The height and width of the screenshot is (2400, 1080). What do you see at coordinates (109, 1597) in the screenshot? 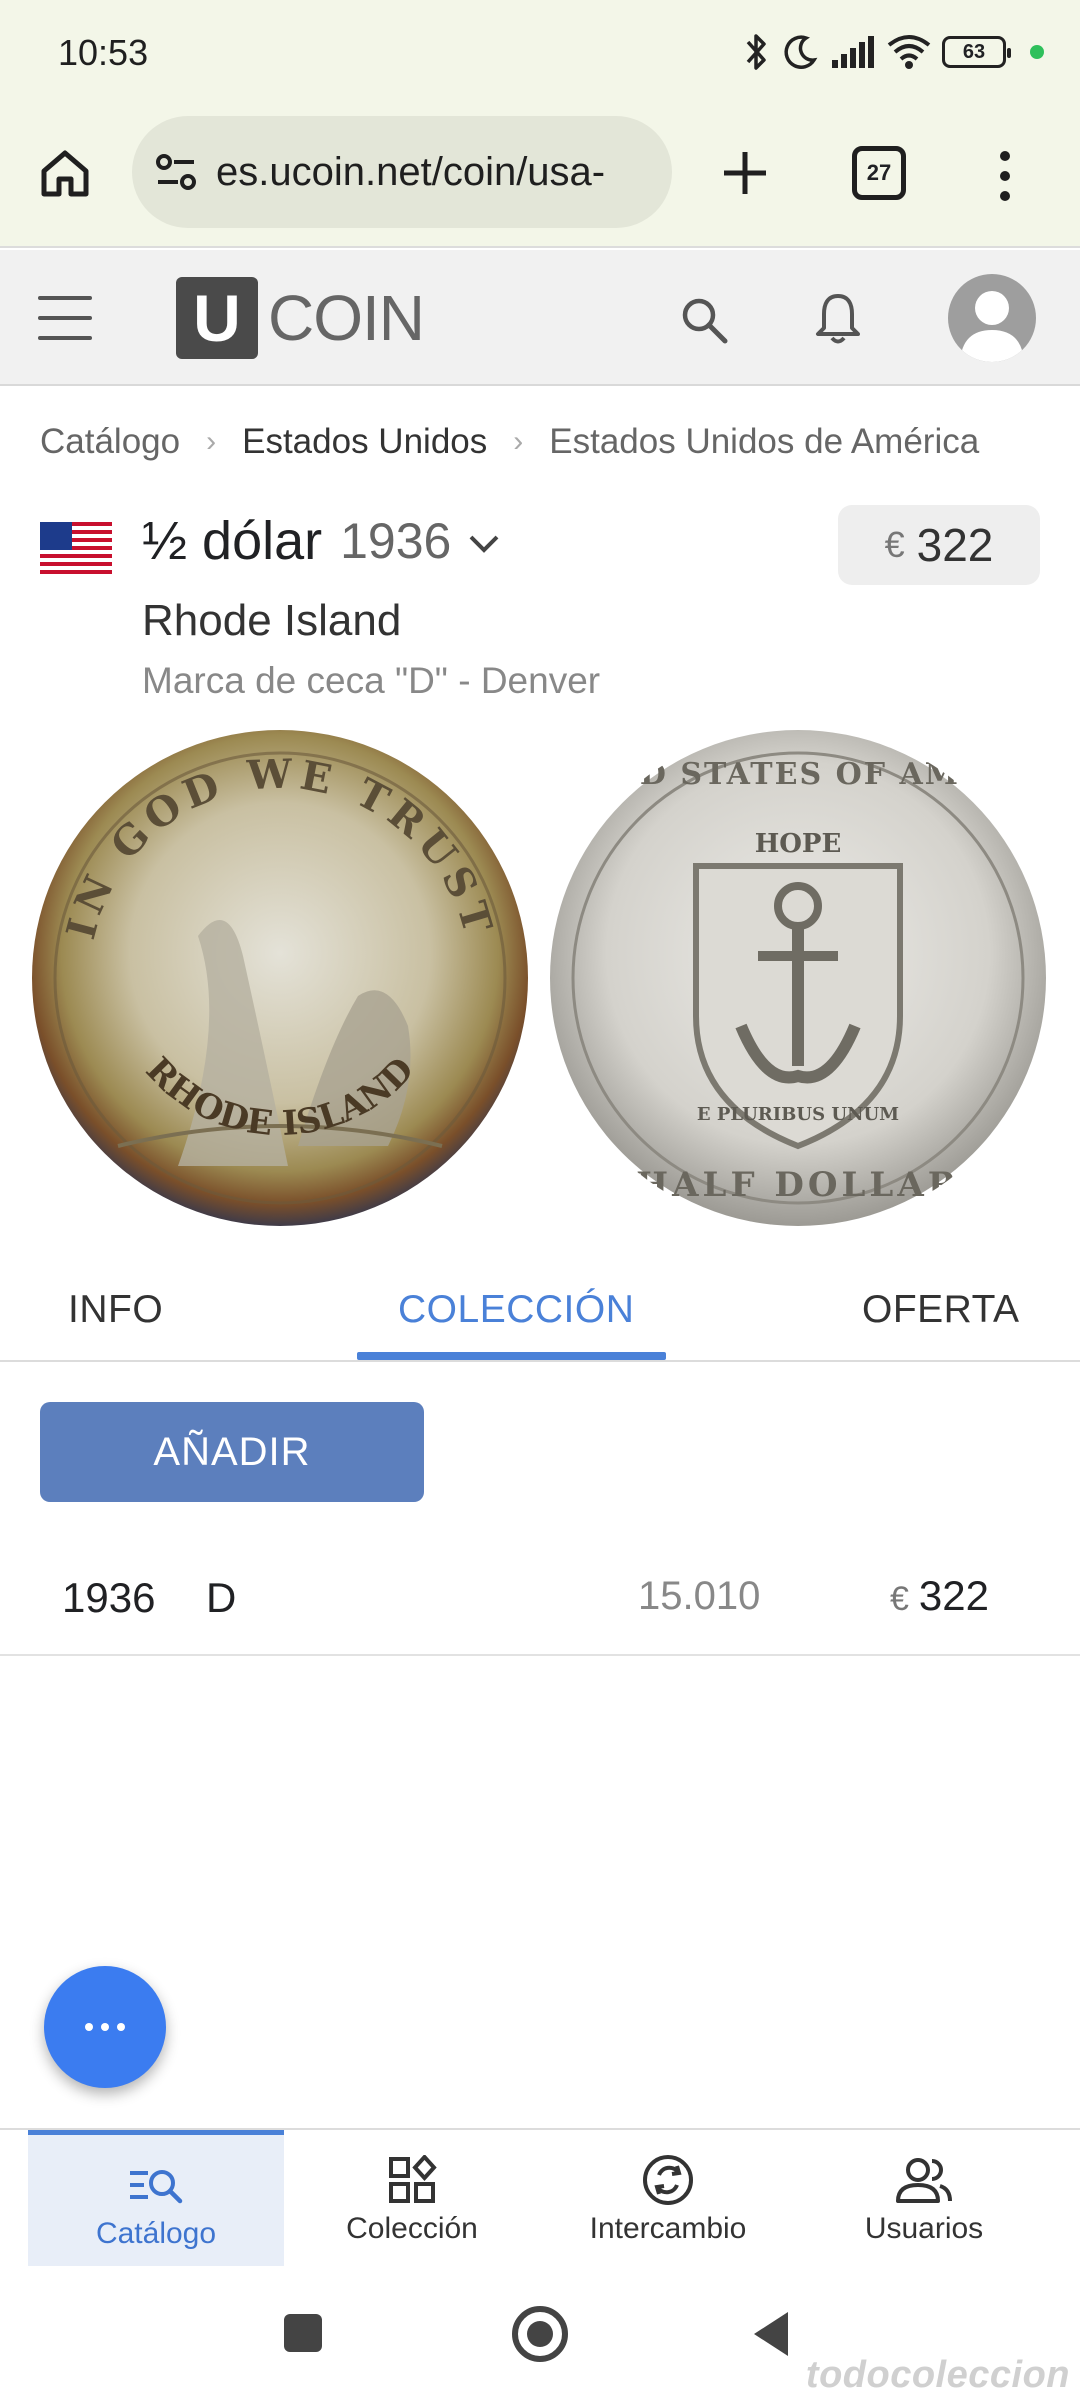
I see `row-year: 1936` at bounding box center [109, 1597].